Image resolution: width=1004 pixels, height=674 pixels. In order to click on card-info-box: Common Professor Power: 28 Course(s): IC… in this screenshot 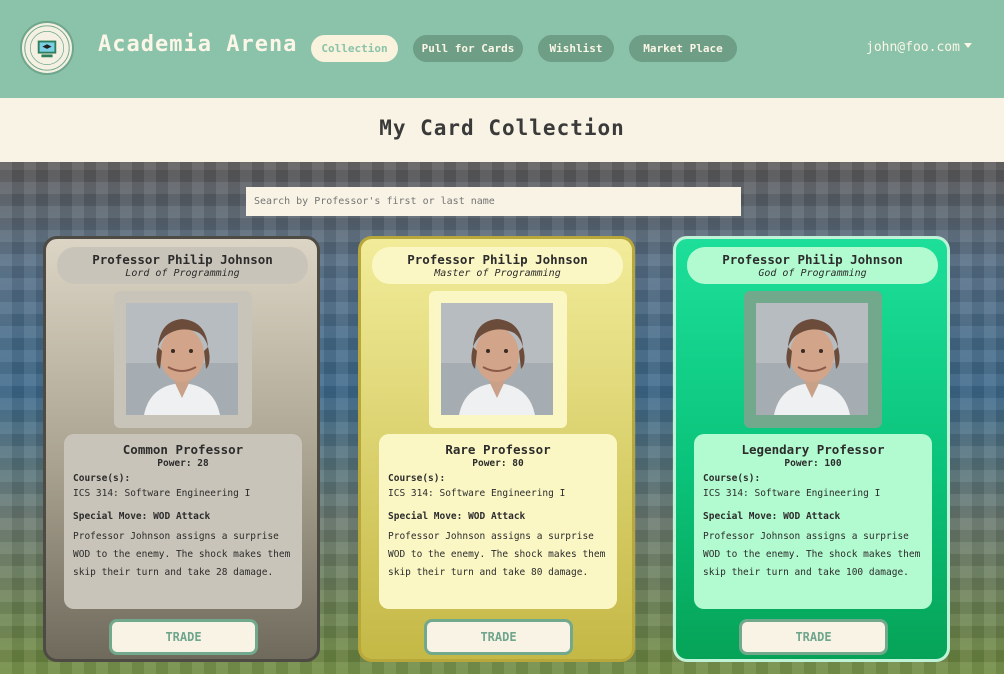, I will do `click(183, 521)`.